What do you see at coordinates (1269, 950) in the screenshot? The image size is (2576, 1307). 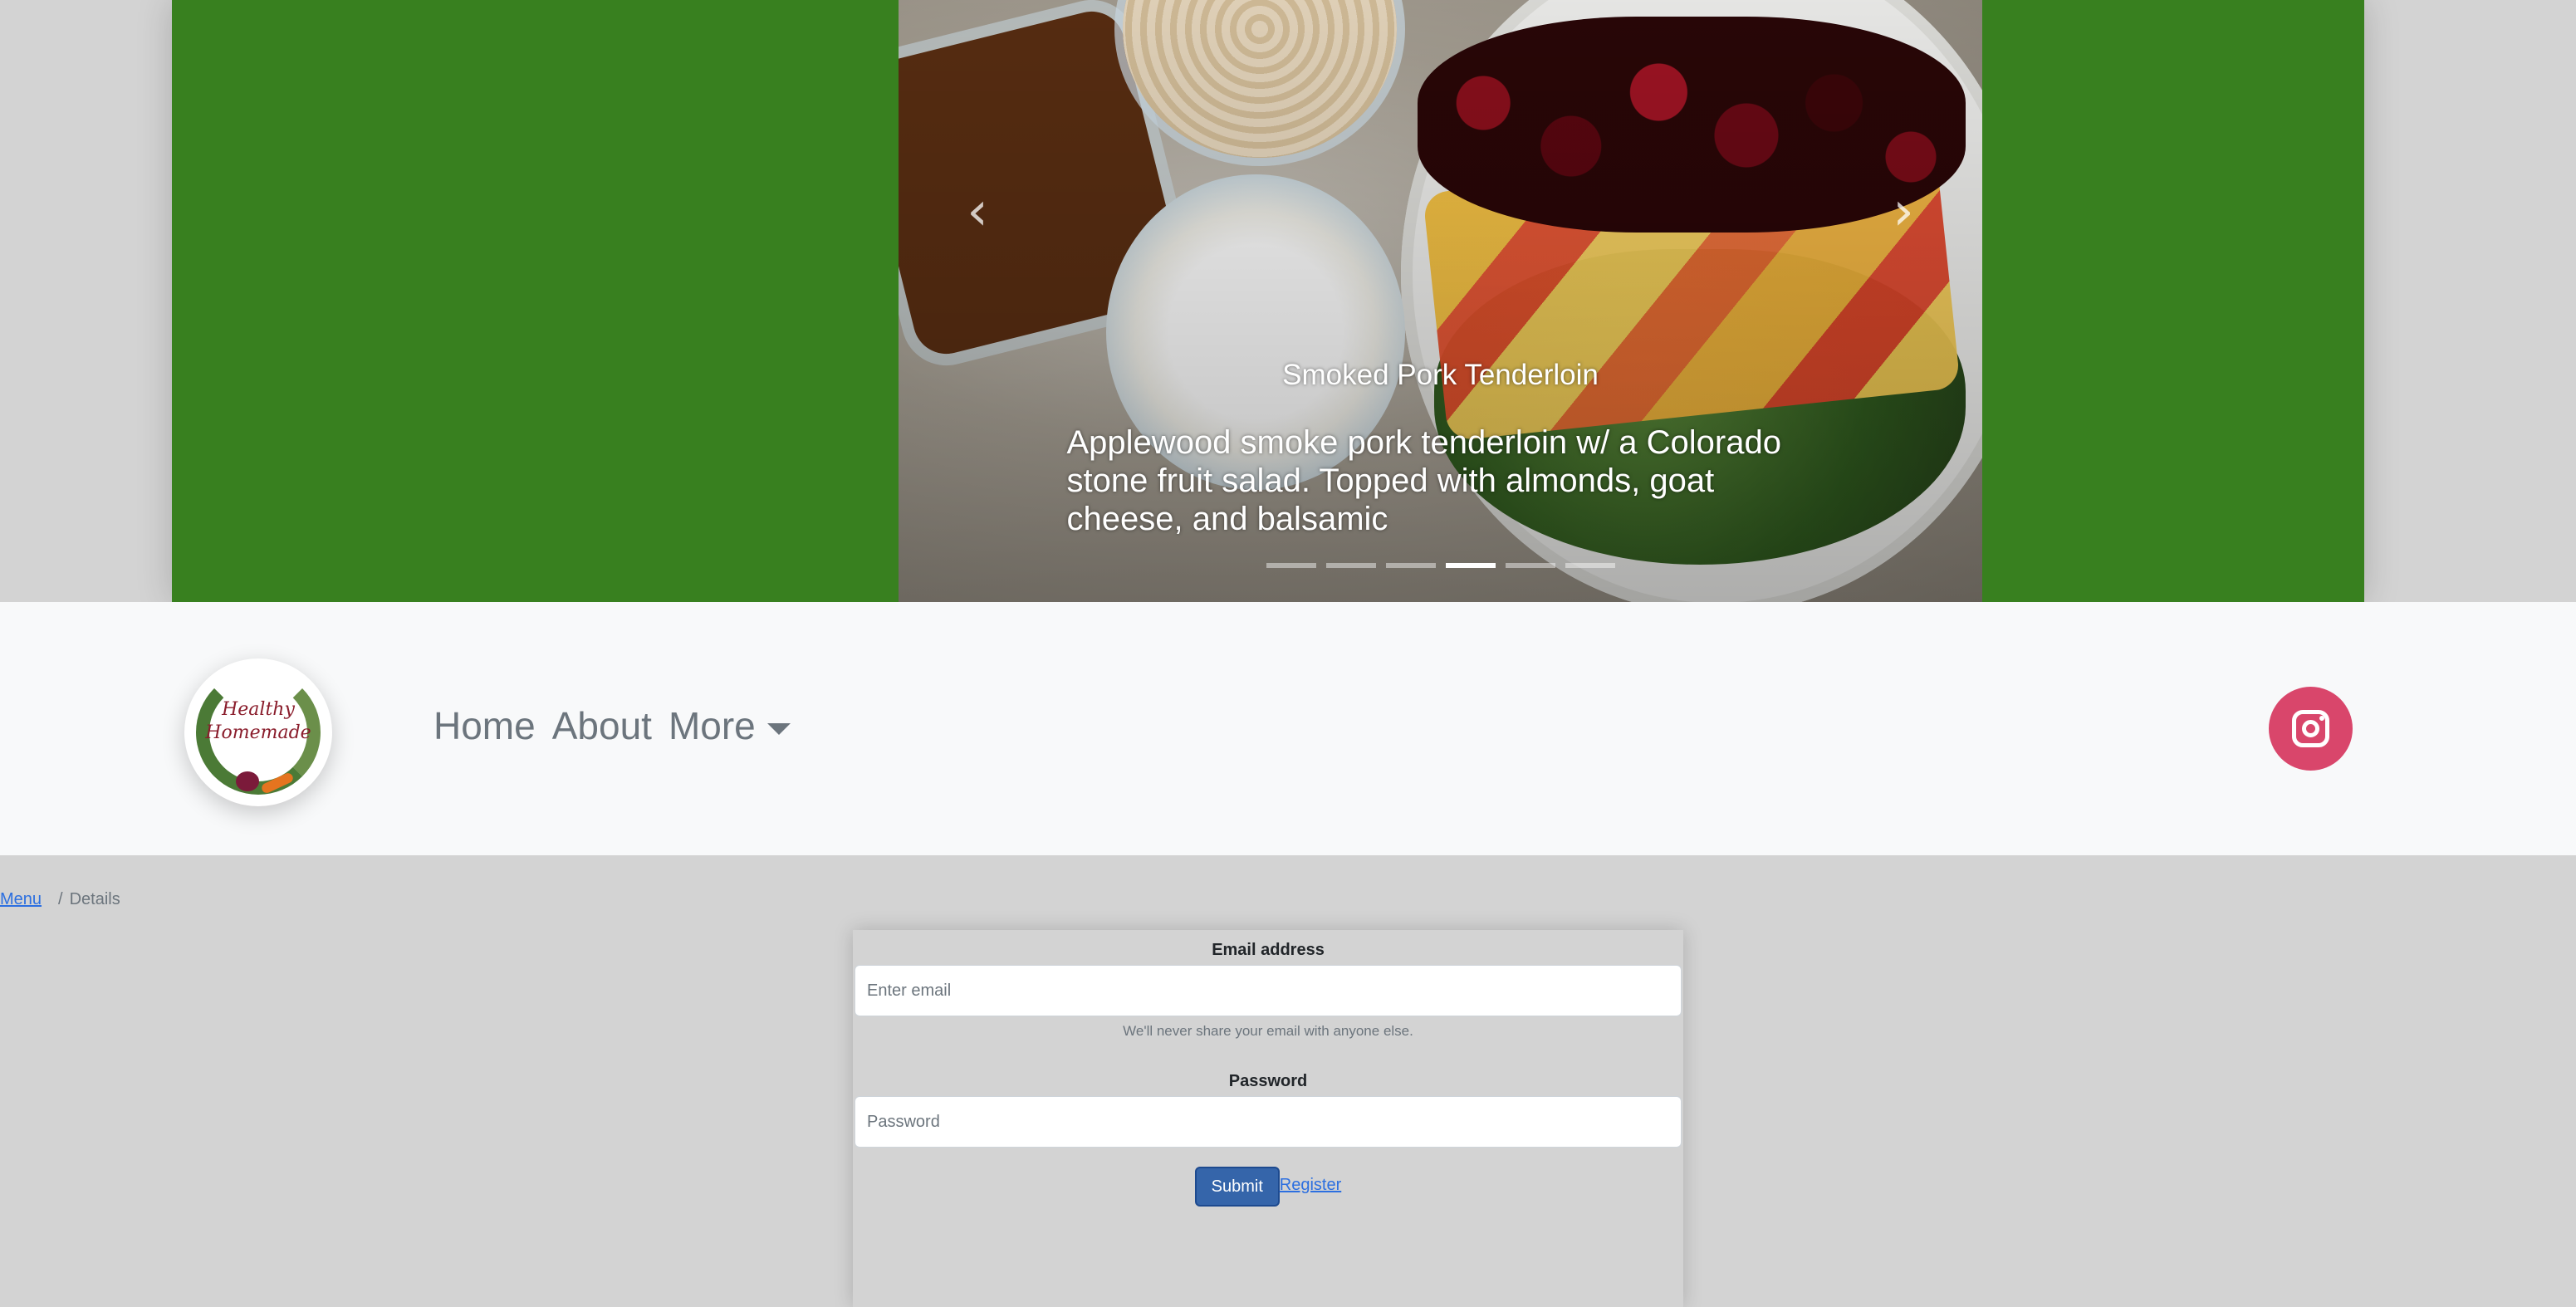 I see `email-label: Email address` at bounding box center [1269, 950].